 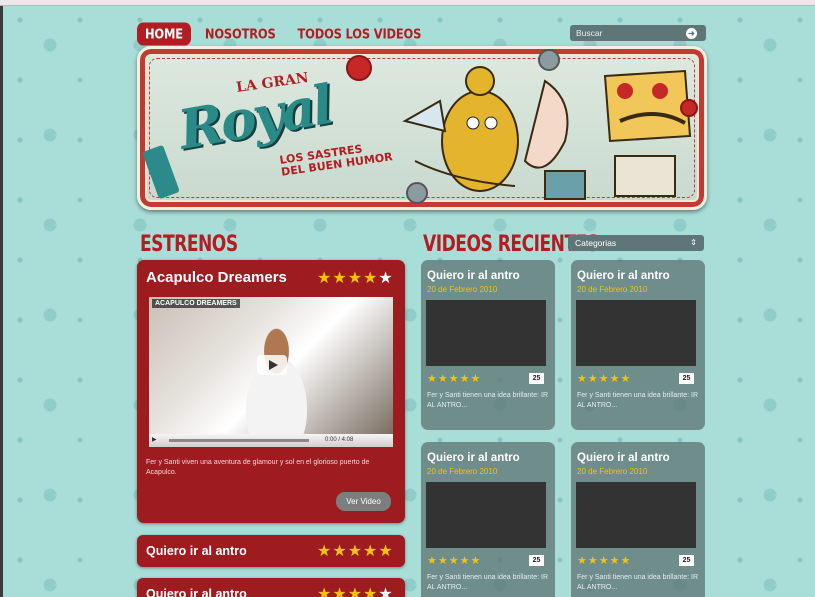 What do you see at coordinates (276, 382) in the screenshot?
I see `video-person-image` at bounding box center [276, 382].